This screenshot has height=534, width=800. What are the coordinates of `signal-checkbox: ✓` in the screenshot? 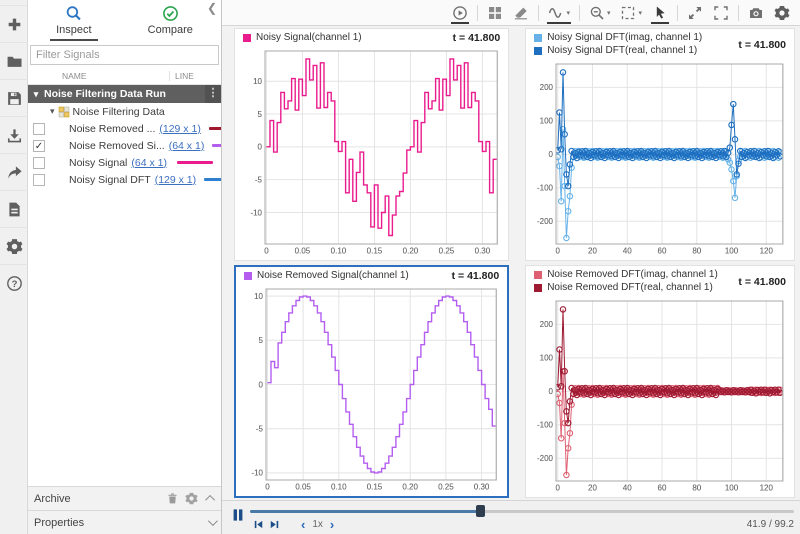 It's located at (39, 145).